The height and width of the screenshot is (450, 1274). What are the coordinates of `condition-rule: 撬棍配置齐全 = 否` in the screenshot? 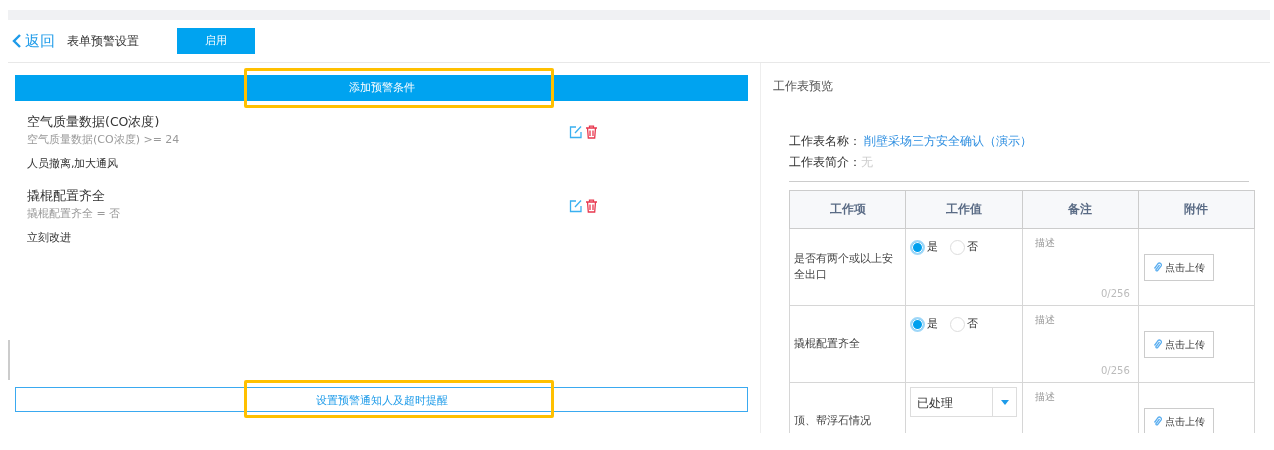 It's located at (74, 213).